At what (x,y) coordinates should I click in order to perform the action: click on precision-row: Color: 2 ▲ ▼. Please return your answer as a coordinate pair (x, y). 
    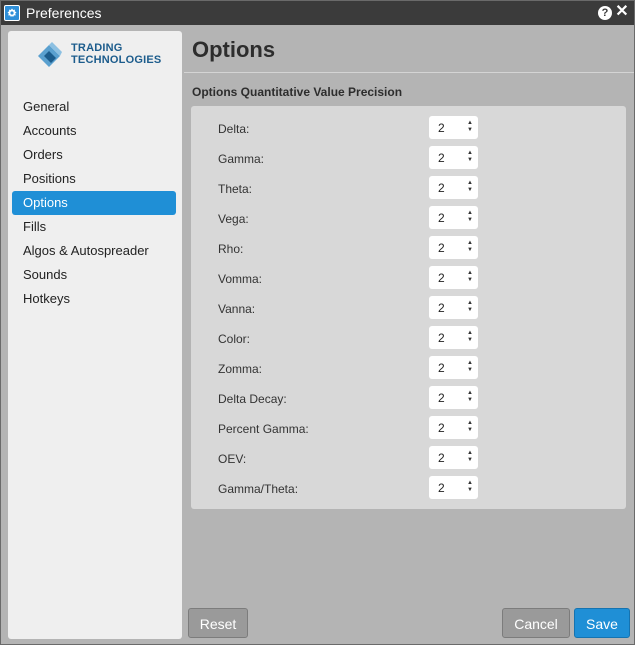
    Looking at the image, I should click on (408, 338).